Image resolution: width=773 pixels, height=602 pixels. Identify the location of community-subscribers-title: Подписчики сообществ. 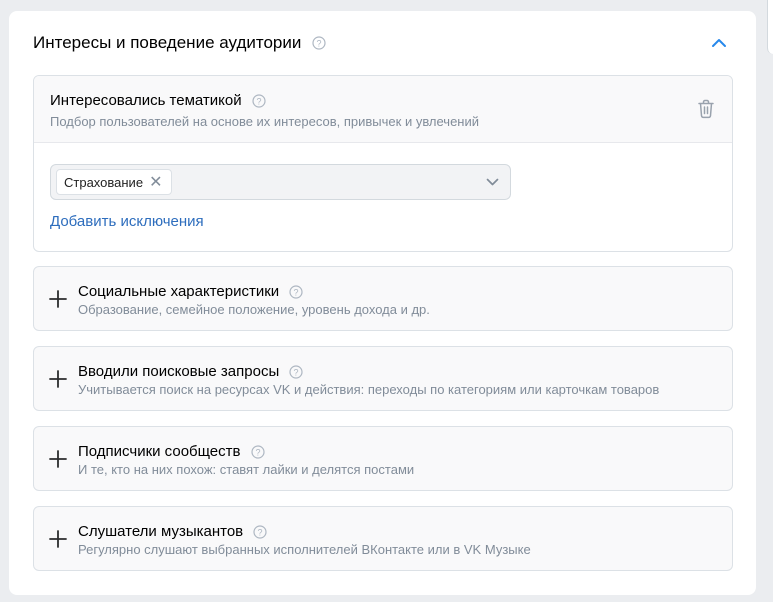
(159, 452).